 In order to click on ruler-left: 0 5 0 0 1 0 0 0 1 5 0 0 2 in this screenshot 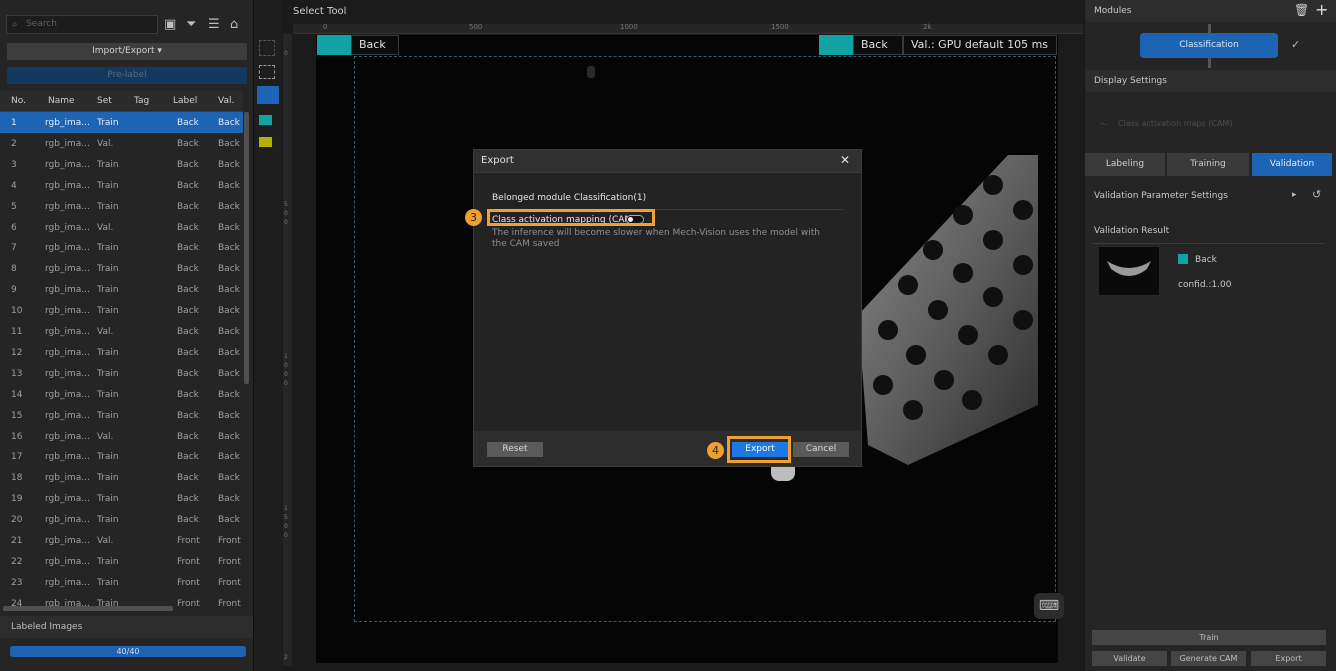, I will do `click(287, 350)`.